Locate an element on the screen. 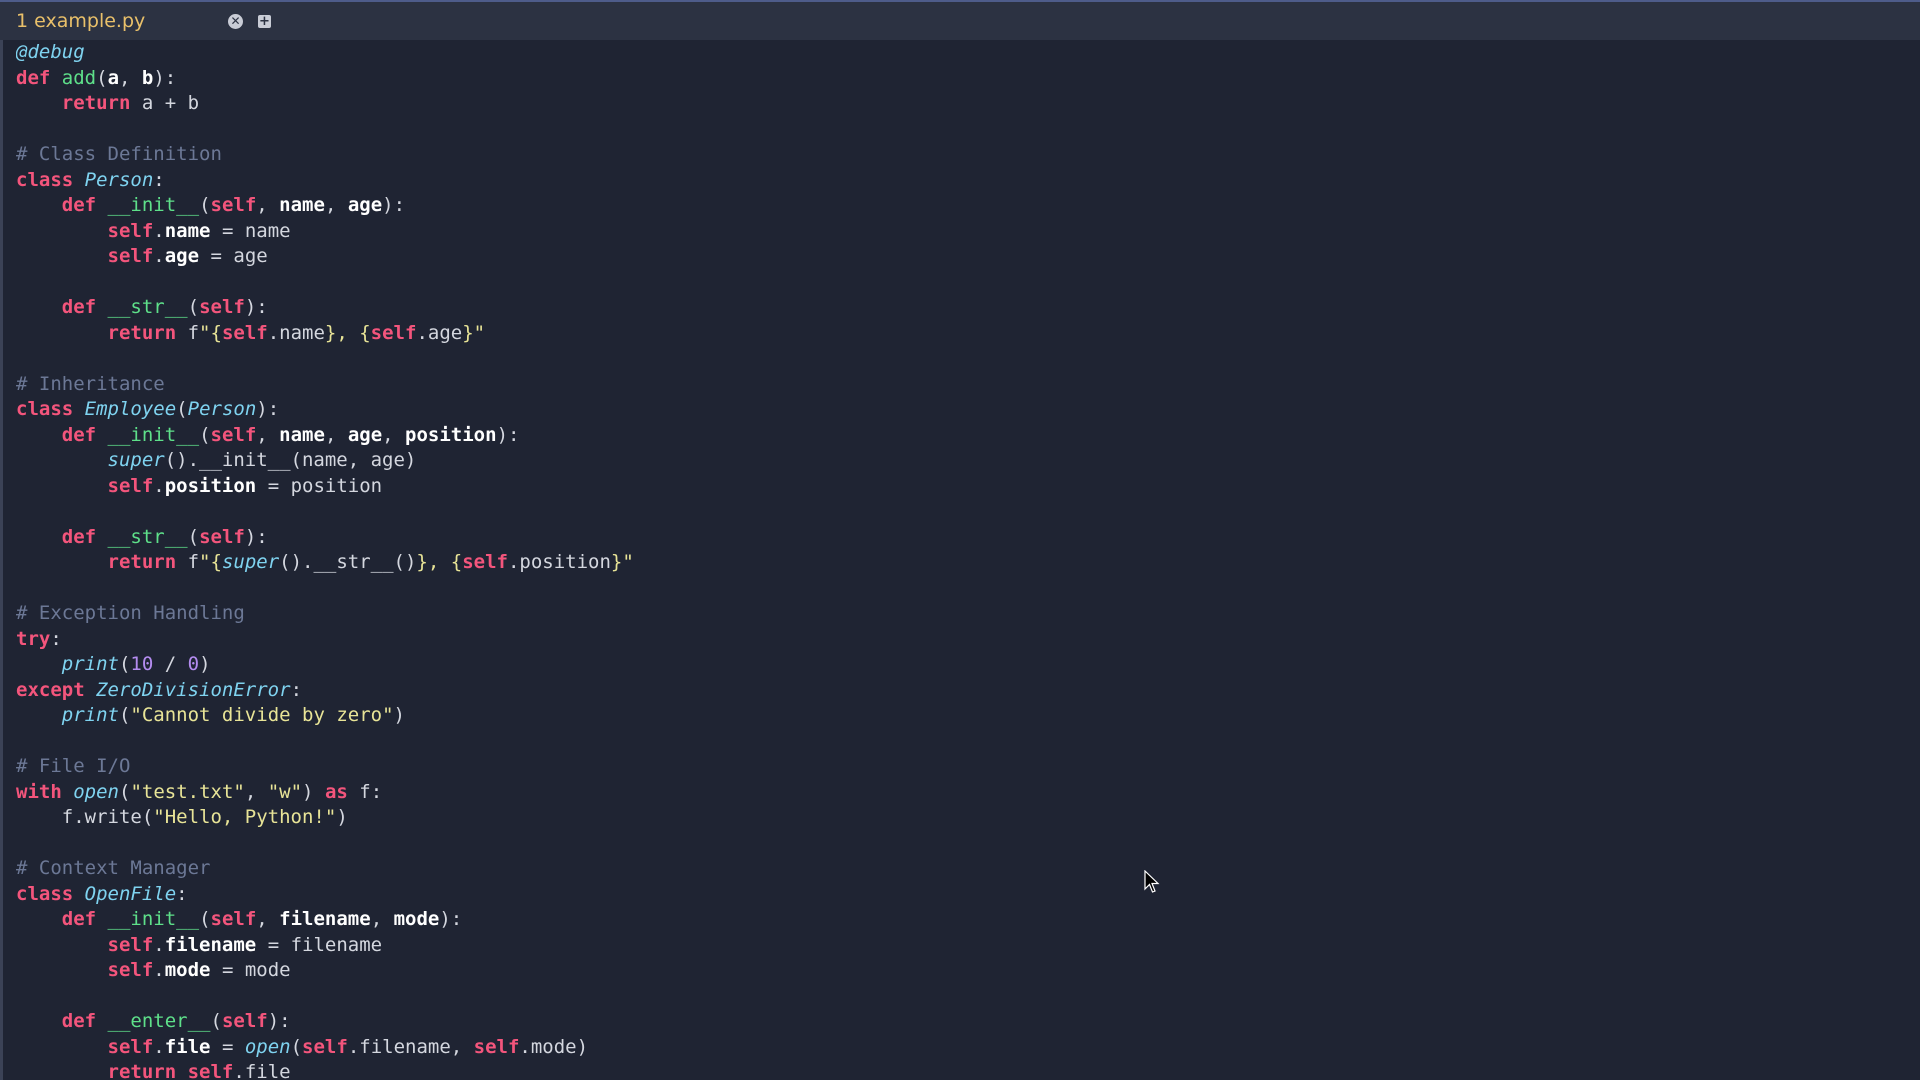 The height and width of the screenshot is (1080, 1920). code-token: __enter__ is located at coordinates (159, 1021).